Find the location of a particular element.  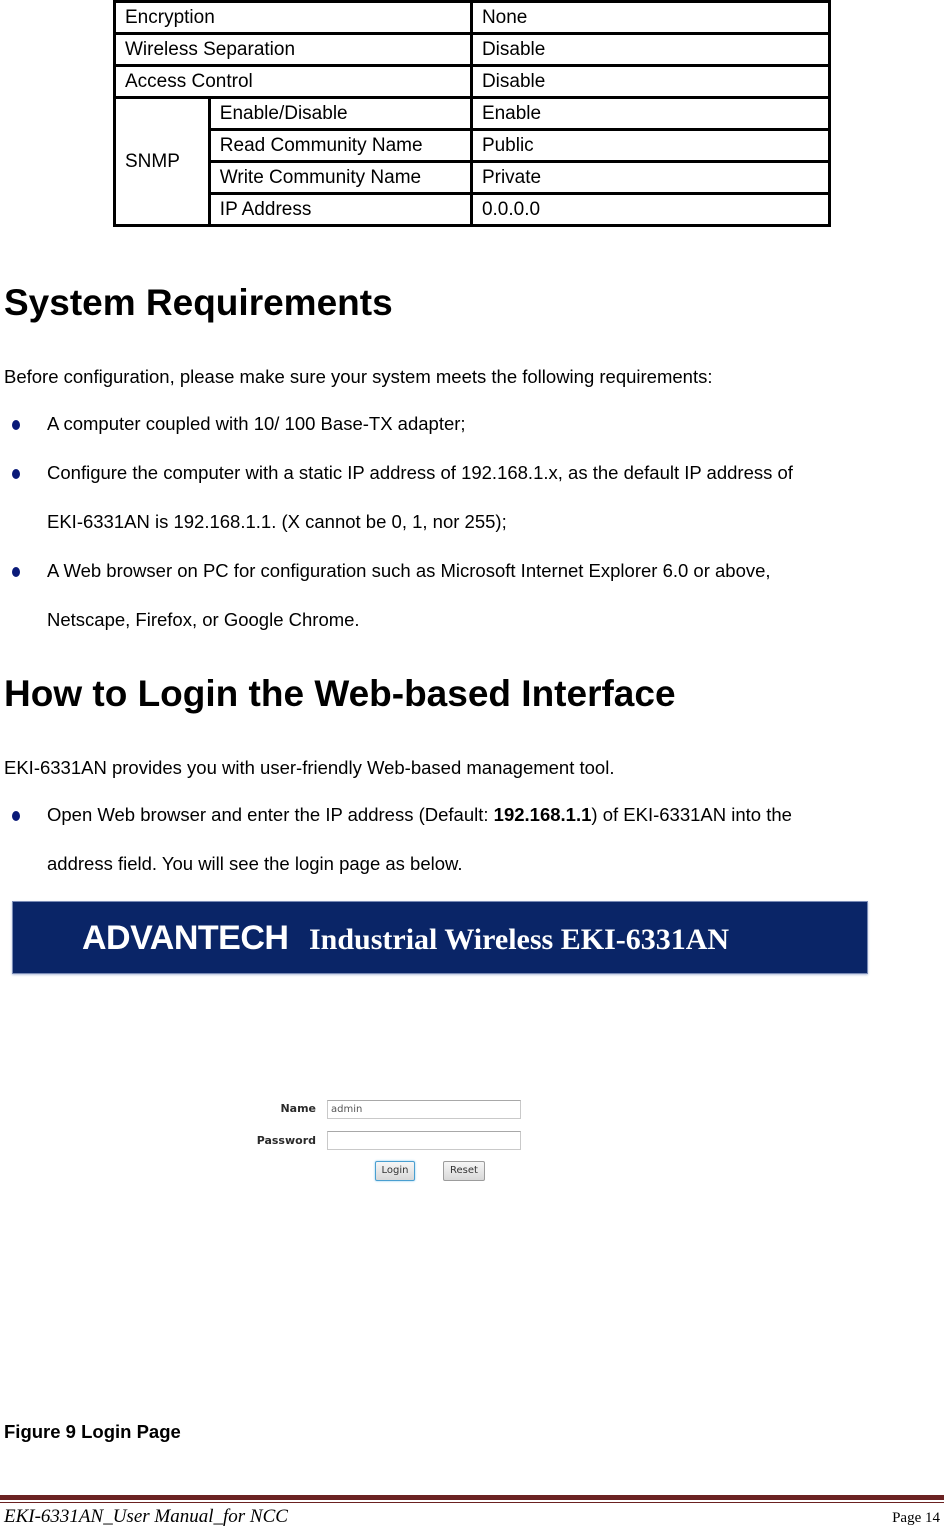

snmp-group-cell: SNMP is located at coordinates (162, 161).